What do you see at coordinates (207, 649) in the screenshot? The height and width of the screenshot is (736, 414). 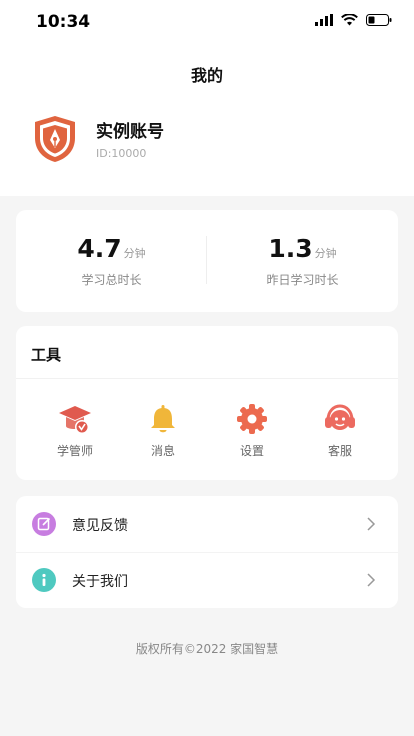 I see `copyright-text: 版权所有©2022 家国智慧` at bounding box center [207, 649].